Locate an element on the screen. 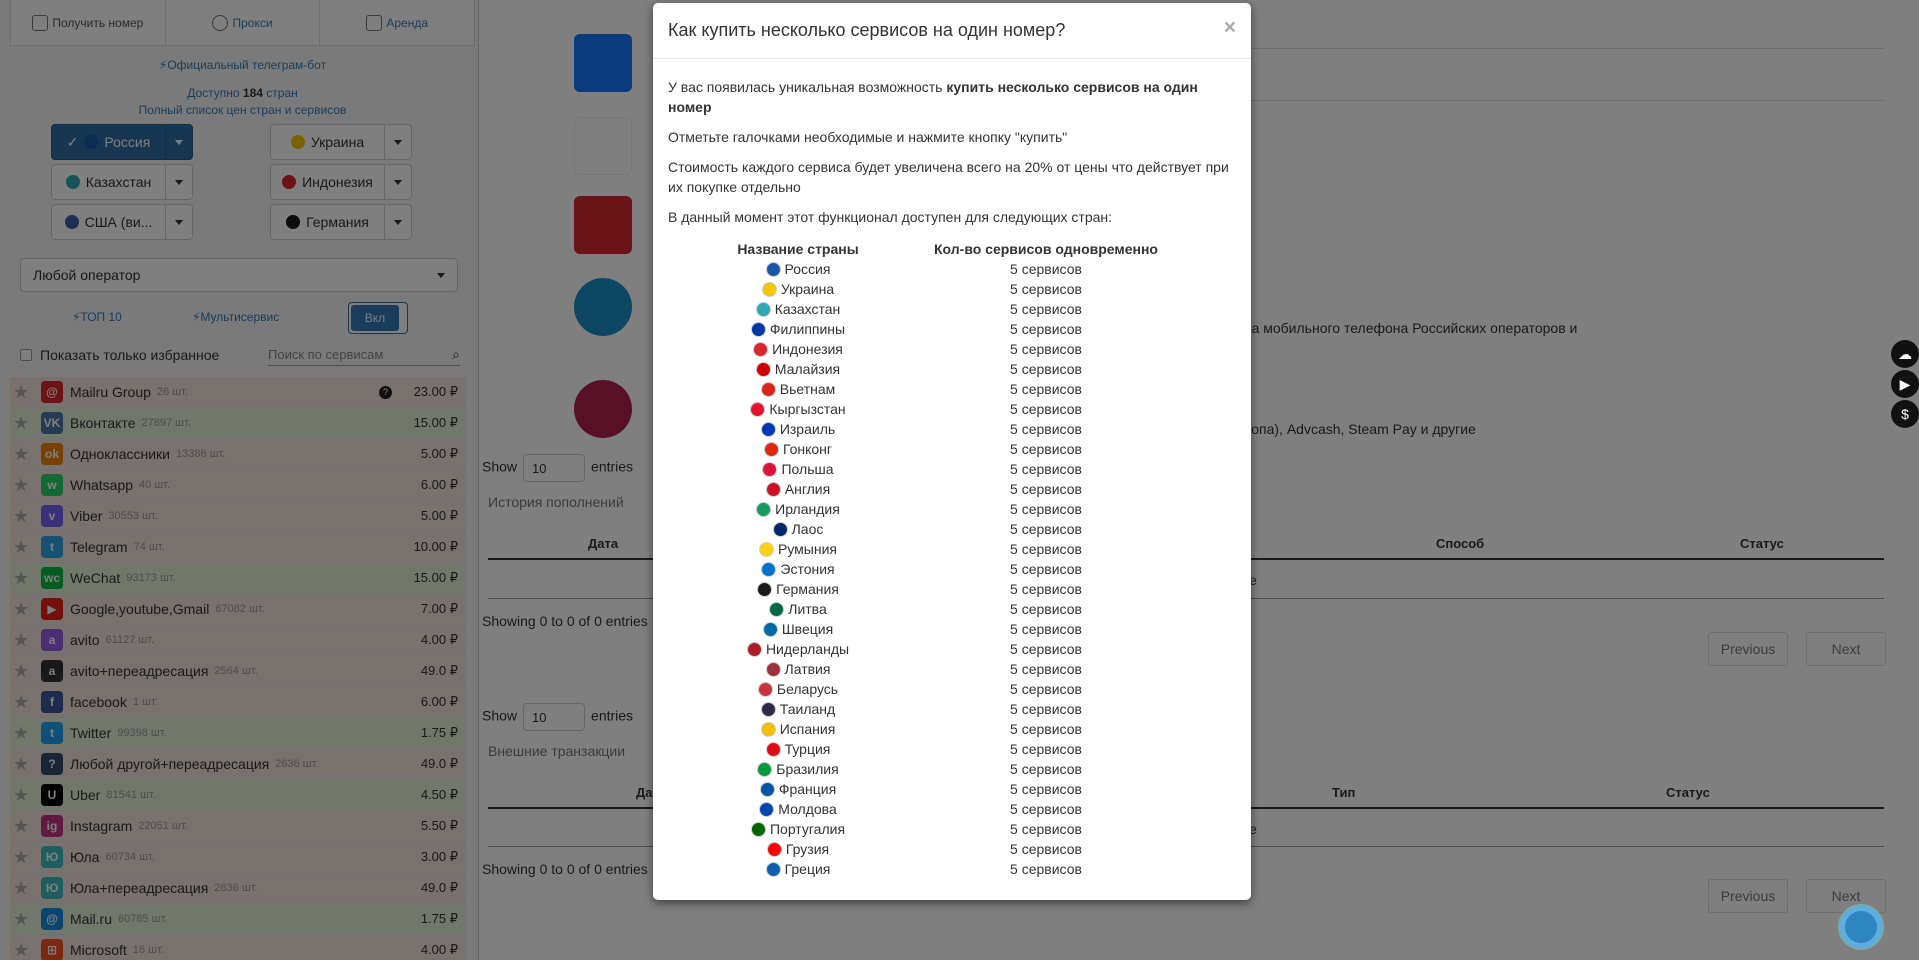  country-name: Португалия is located at coordinates (807, 829).